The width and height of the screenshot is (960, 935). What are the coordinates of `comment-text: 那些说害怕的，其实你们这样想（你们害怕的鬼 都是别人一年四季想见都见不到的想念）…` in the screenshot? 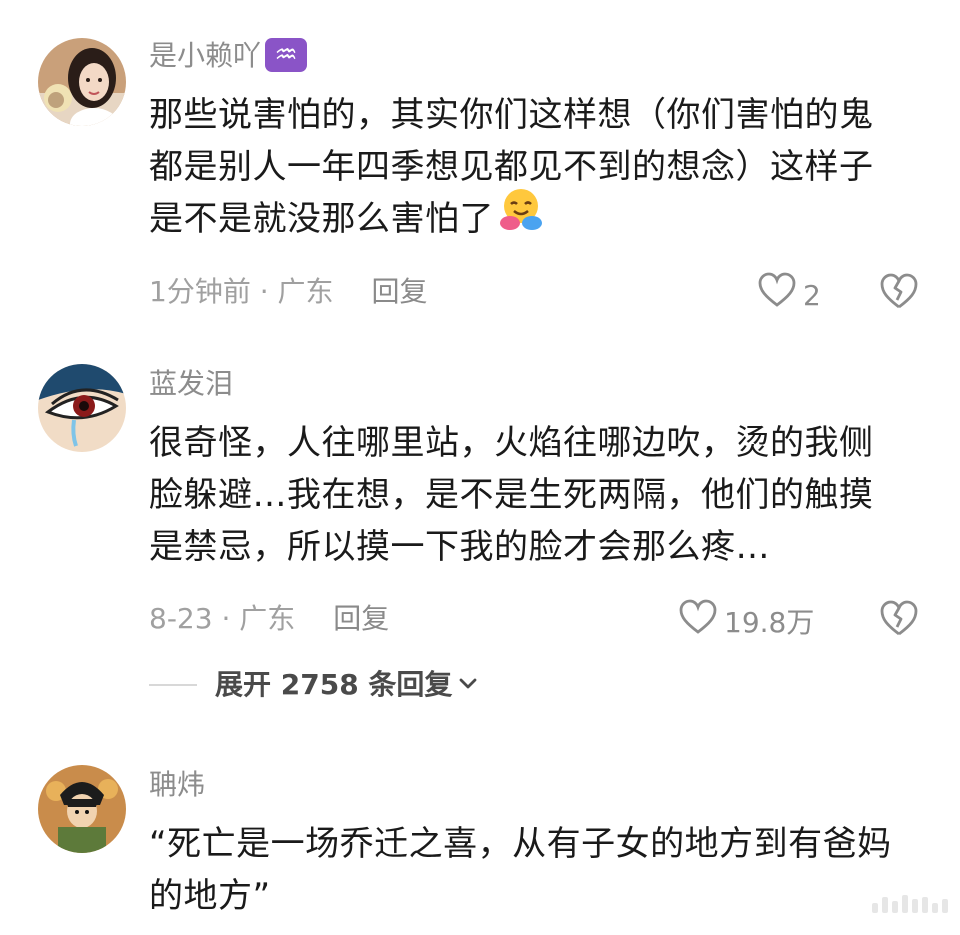 It's located at (539, 168).